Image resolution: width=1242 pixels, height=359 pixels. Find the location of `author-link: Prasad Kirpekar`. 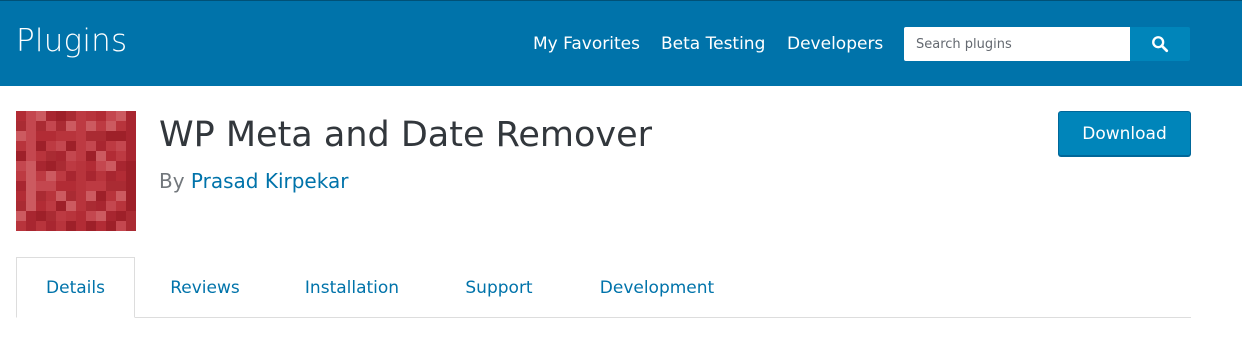

author-link: Prasad Kirpekar is located at coordinates (270, 181).